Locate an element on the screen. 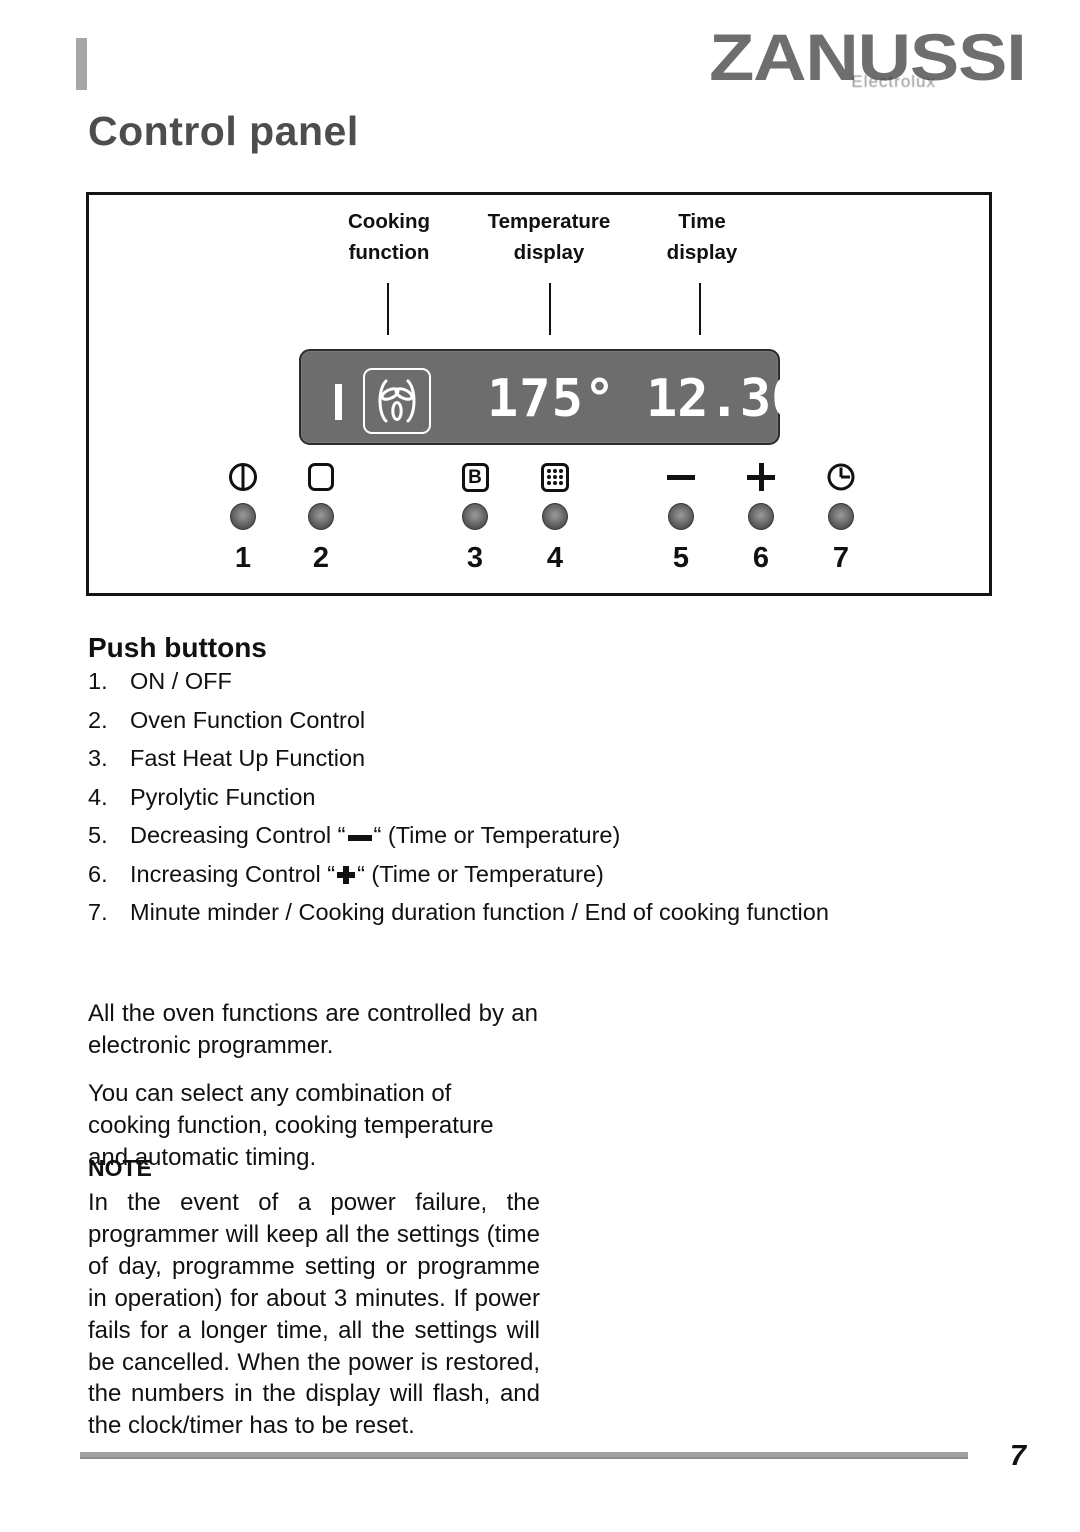 This screenshot has height=1532, width=1080. list-item-text-pre: Increasing Control “ is located at coordinates (233, 873).